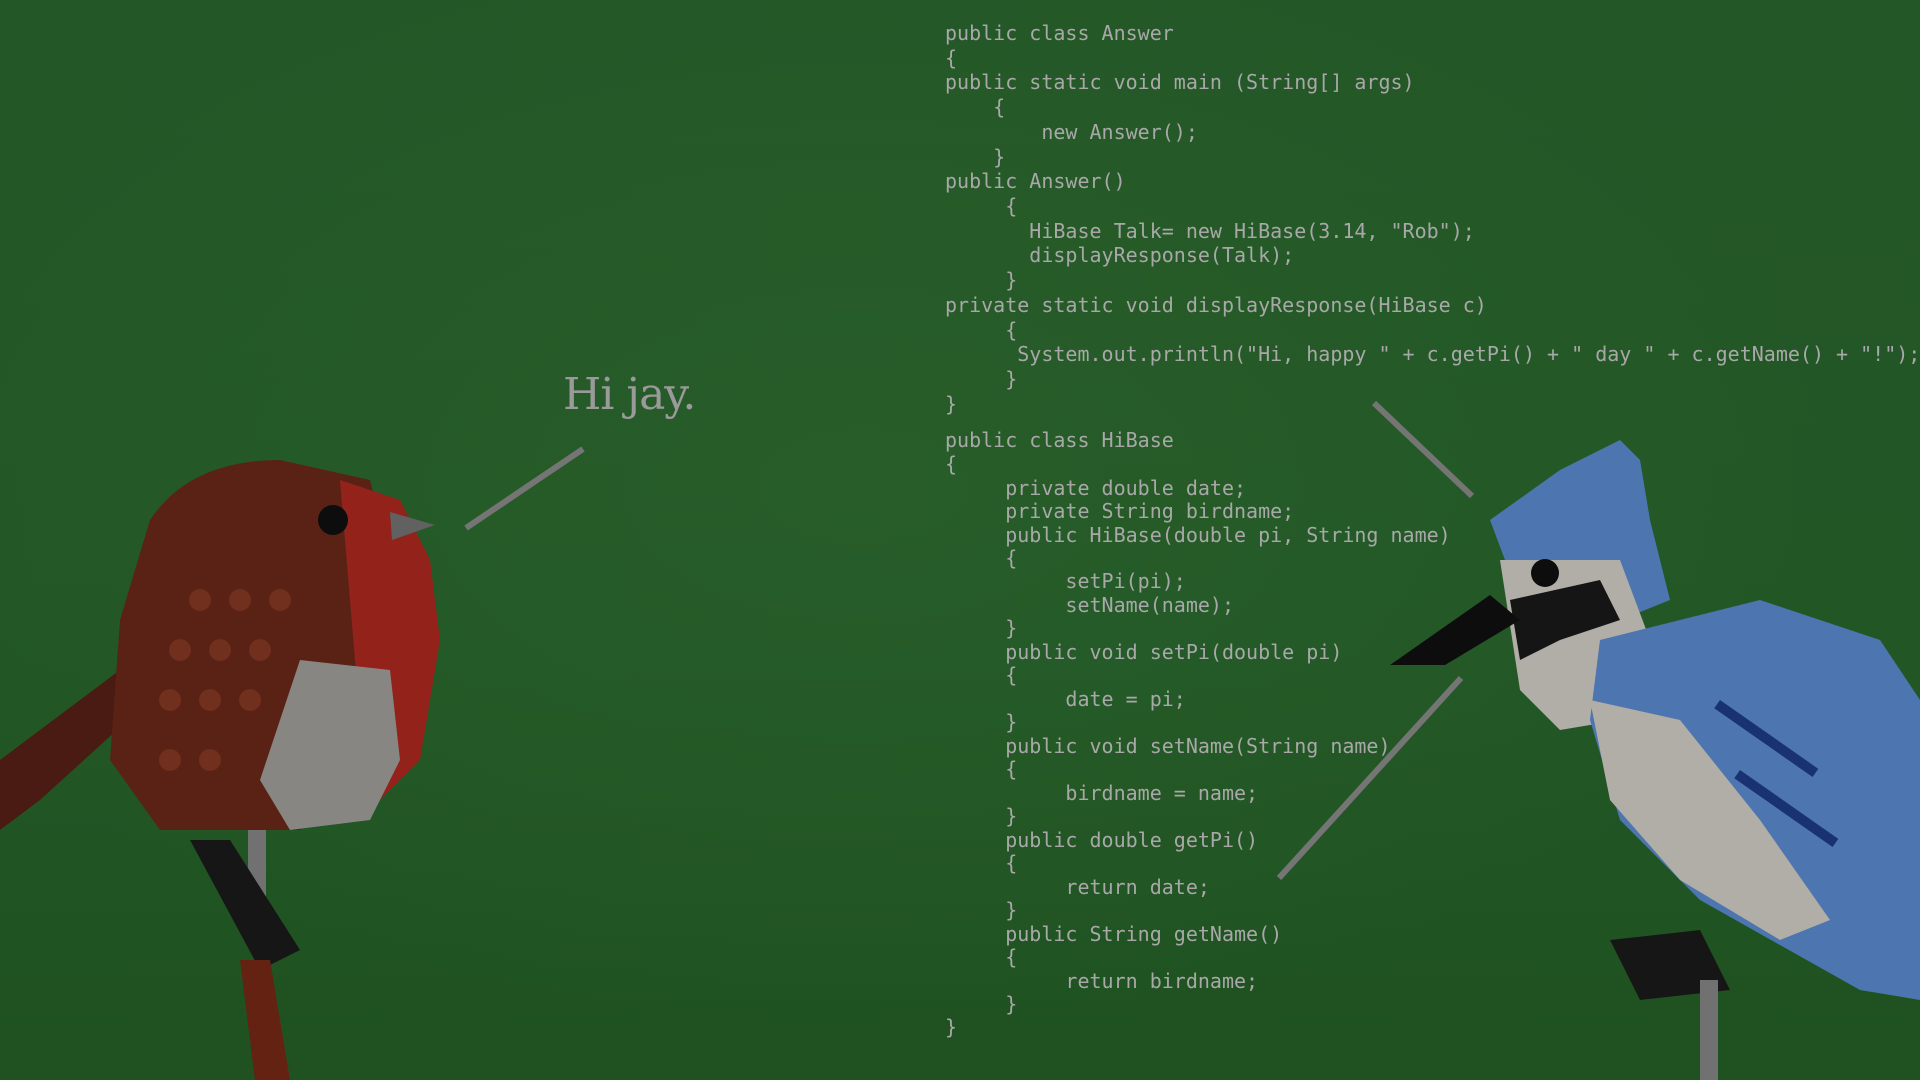  Describe the element at coordinates (1102, 981) in the screenshot. I see `code-line: return birdname;` at that location.